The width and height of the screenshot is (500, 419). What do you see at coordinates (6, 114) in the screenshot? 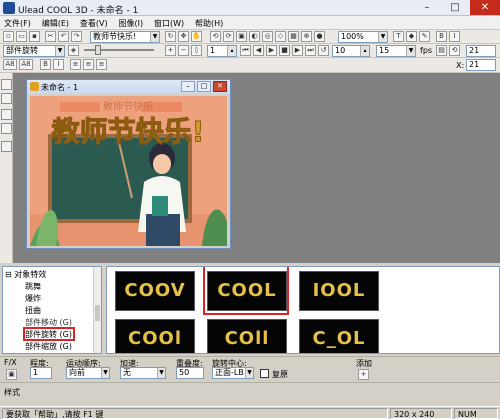
I see `group-icon` at bounding box center [6, 114].